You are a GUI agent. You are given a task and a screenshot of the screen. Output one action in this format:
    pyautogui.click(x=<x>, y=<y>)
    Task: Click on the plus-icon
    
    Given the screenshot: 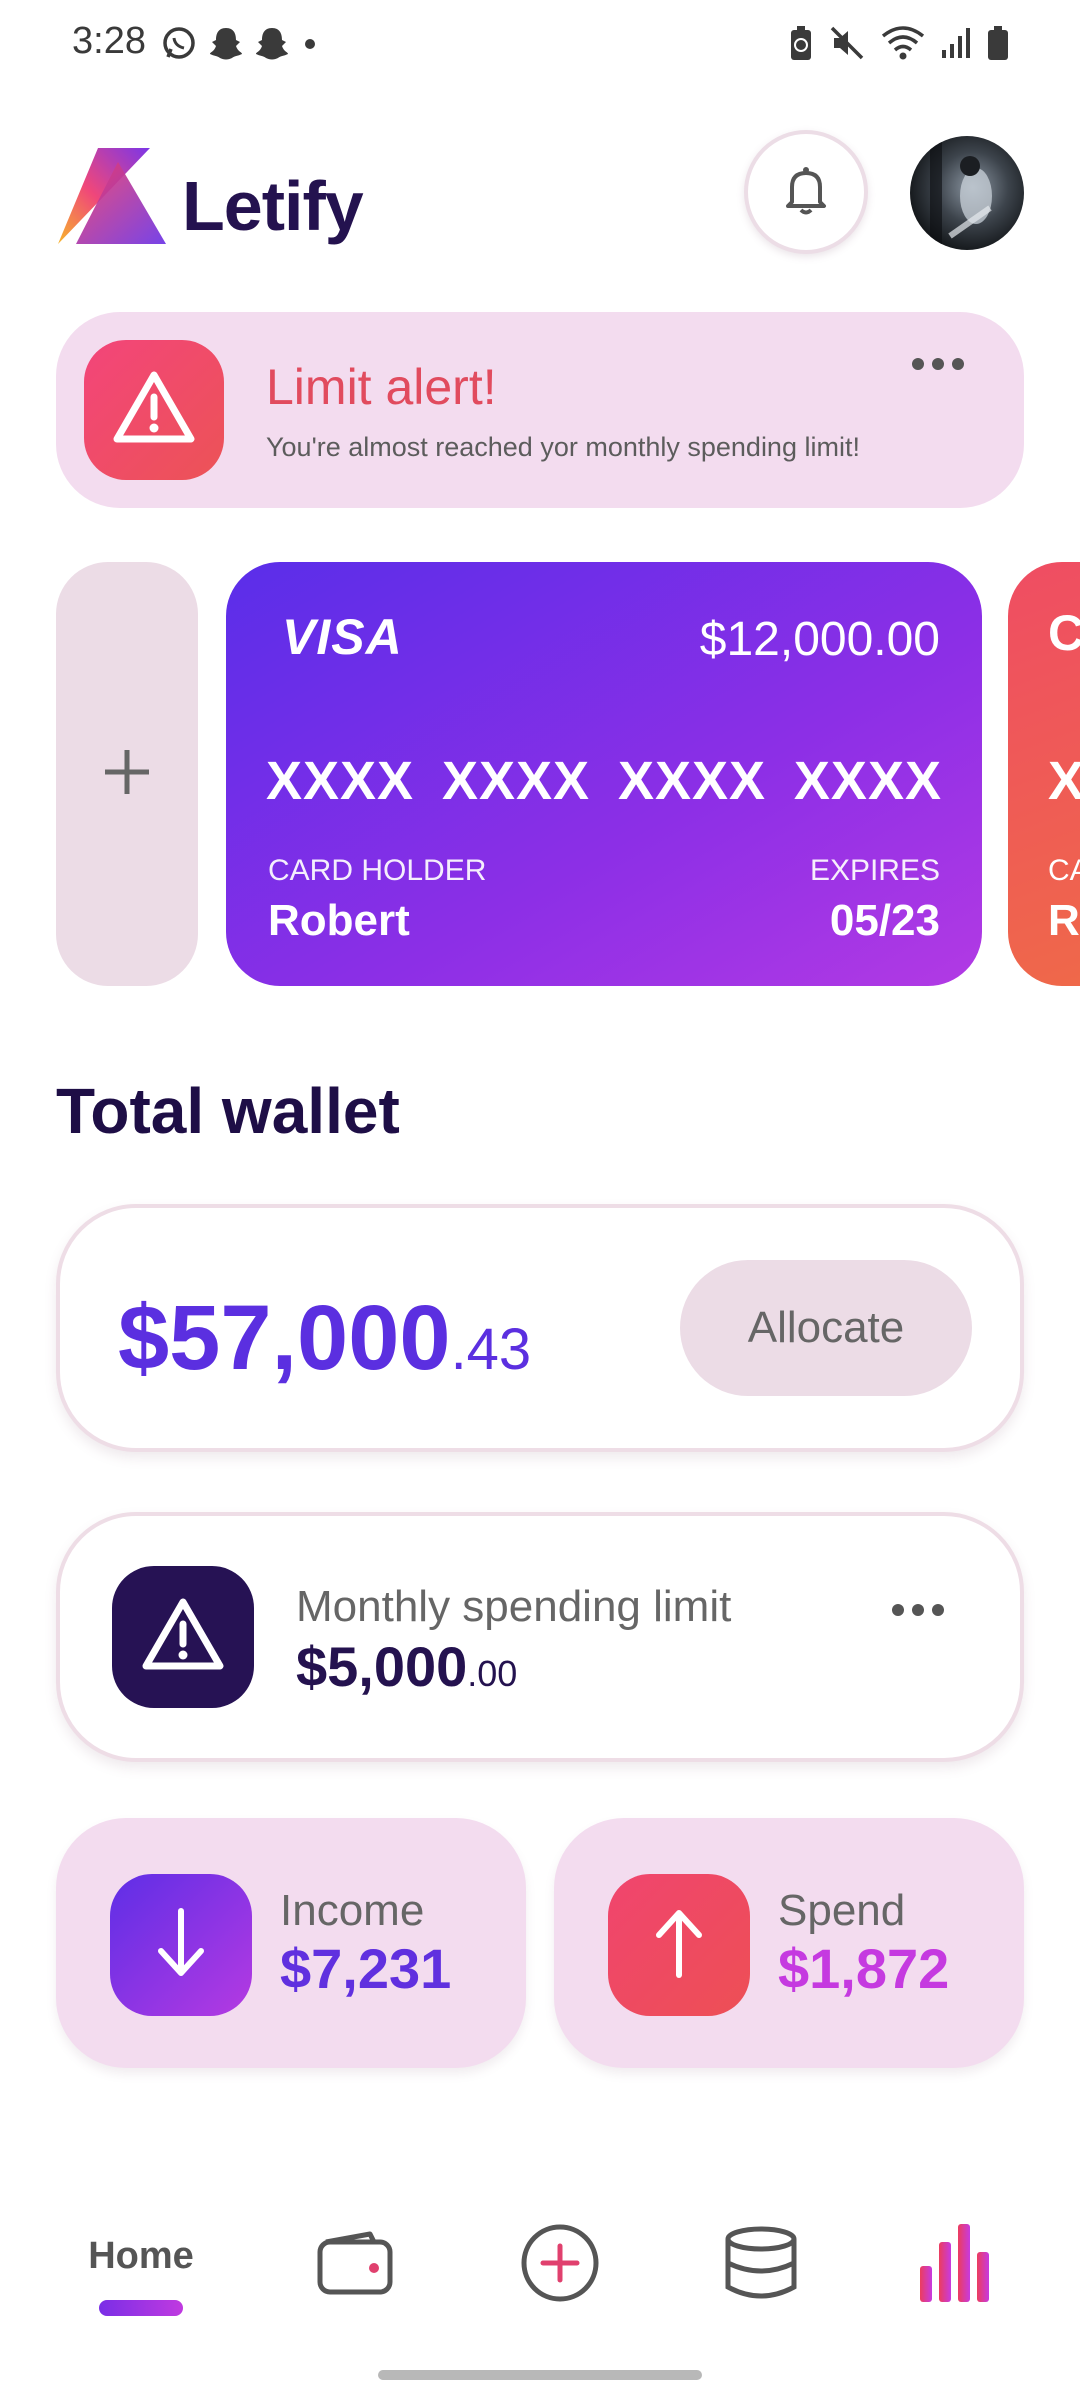 What is the action you would take?
    pyautogui.click(x=127, y=774)
    